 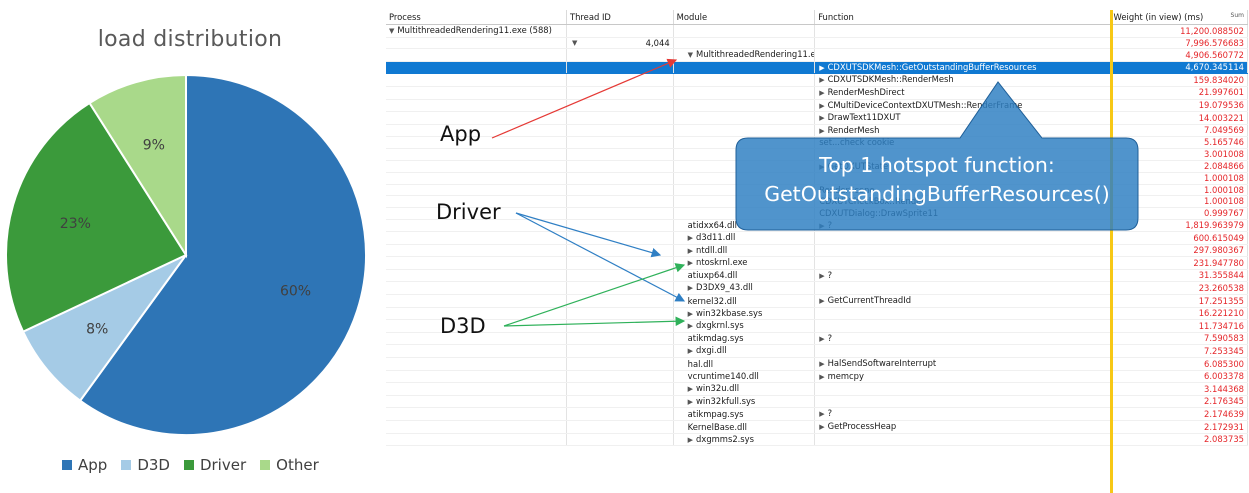 What do you see at coordinates (937, 165) in the screenshot?
I see `callout-line-1: Top 1 hotspot function:` at bounding box center [937, 165].